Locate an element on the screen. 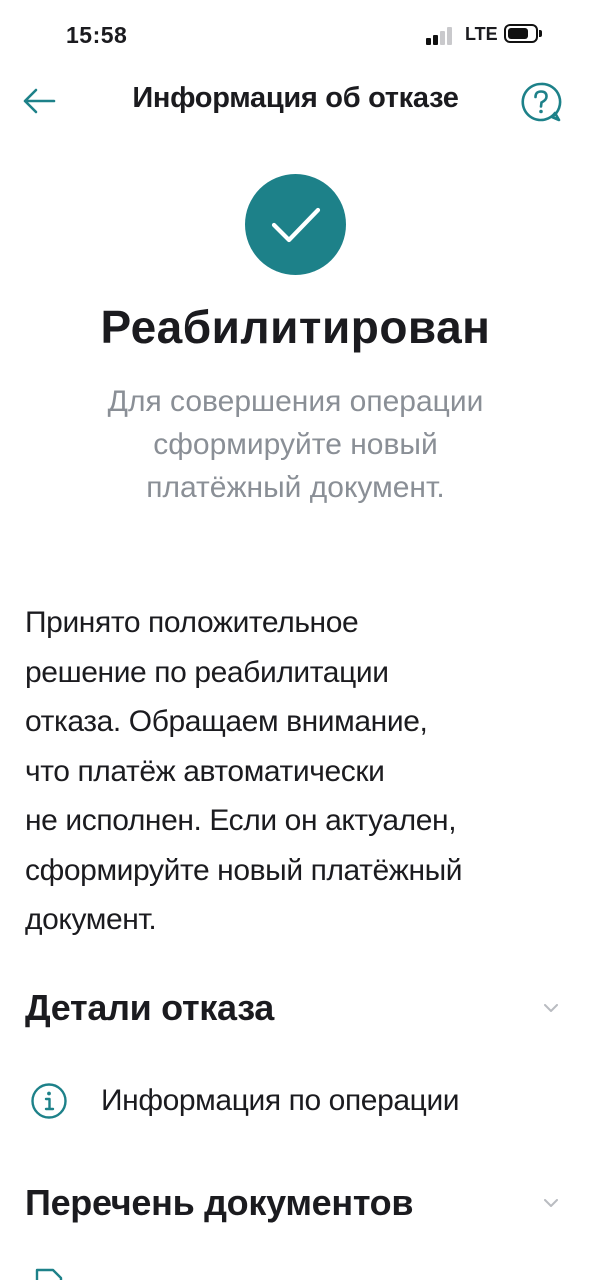 The image size is (591, 1280). page-title: Информация об отказе is located at coordinates (295, 98).